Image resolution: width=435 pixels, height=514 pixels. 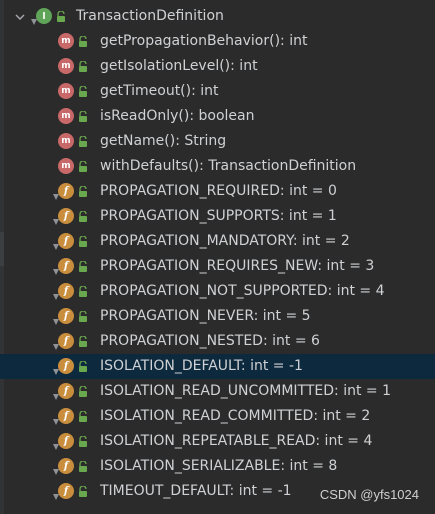 I want to click on tree-node-method: m getName(): String, so click(x=217, y=141).